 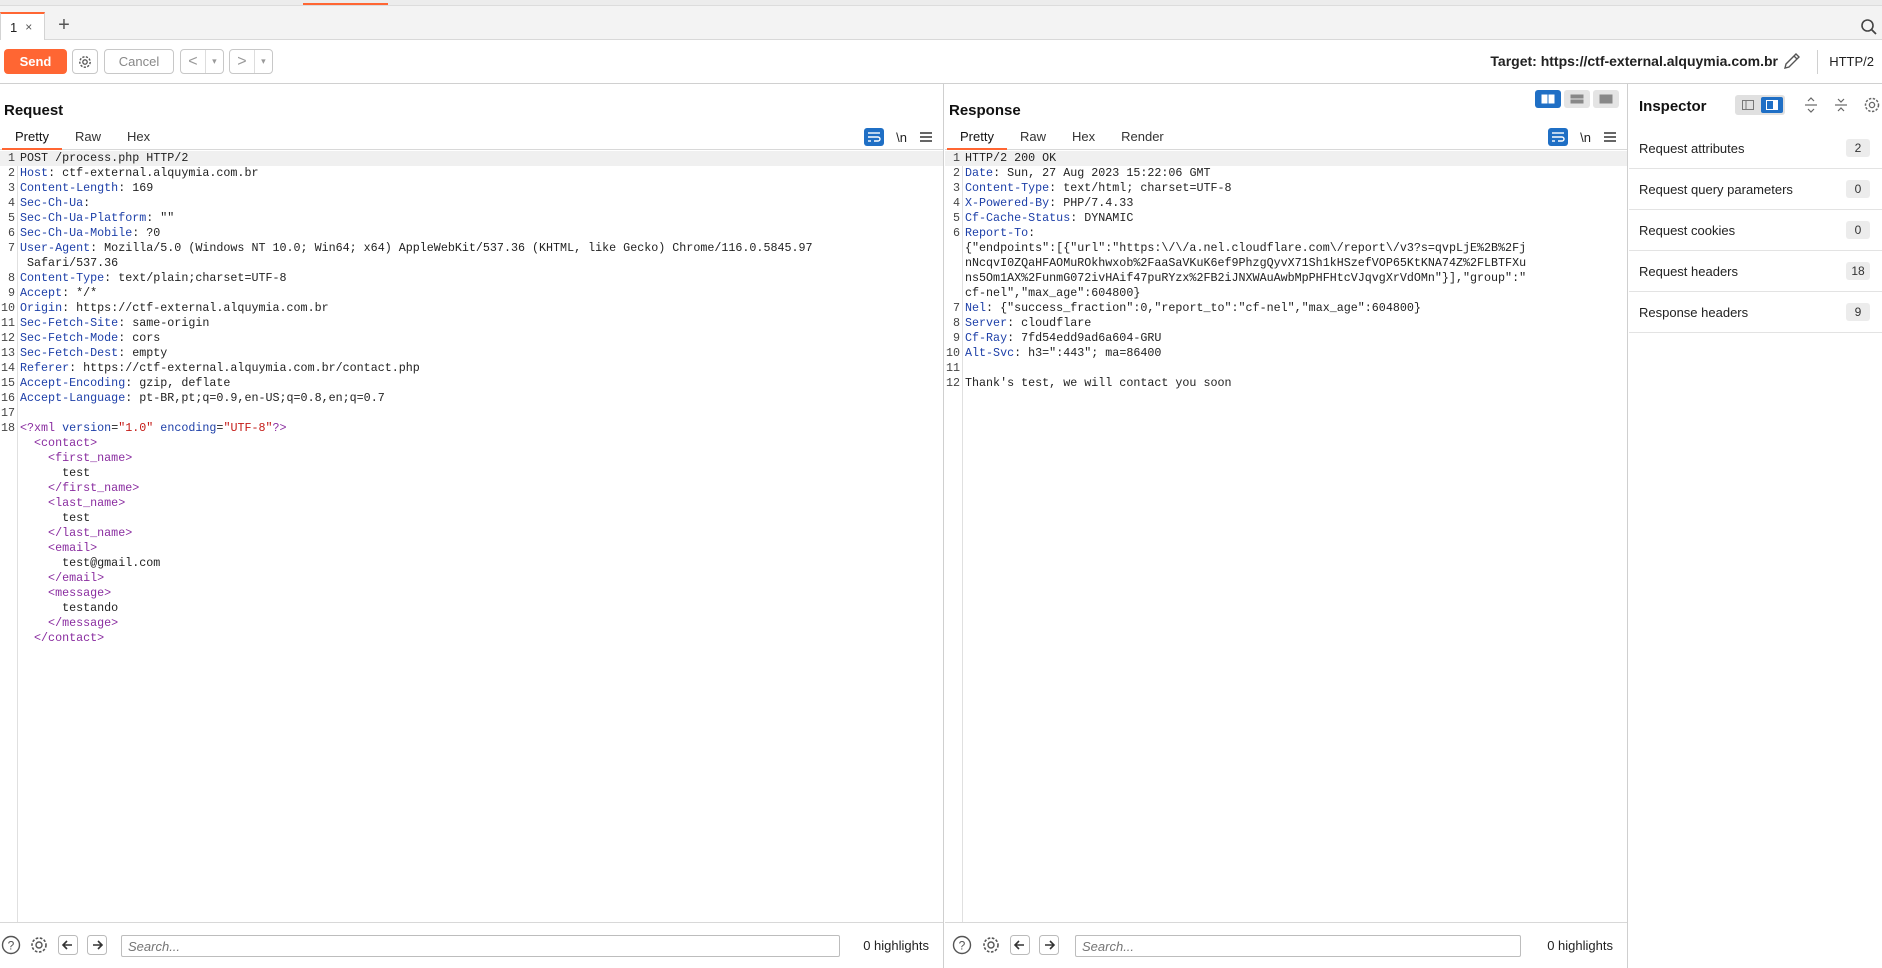 What do you see at coordinates (1755, 271) in the screenshot?
I see `inspector-row-request-headers: Request headers 18` at bounding box center [1755, 271].